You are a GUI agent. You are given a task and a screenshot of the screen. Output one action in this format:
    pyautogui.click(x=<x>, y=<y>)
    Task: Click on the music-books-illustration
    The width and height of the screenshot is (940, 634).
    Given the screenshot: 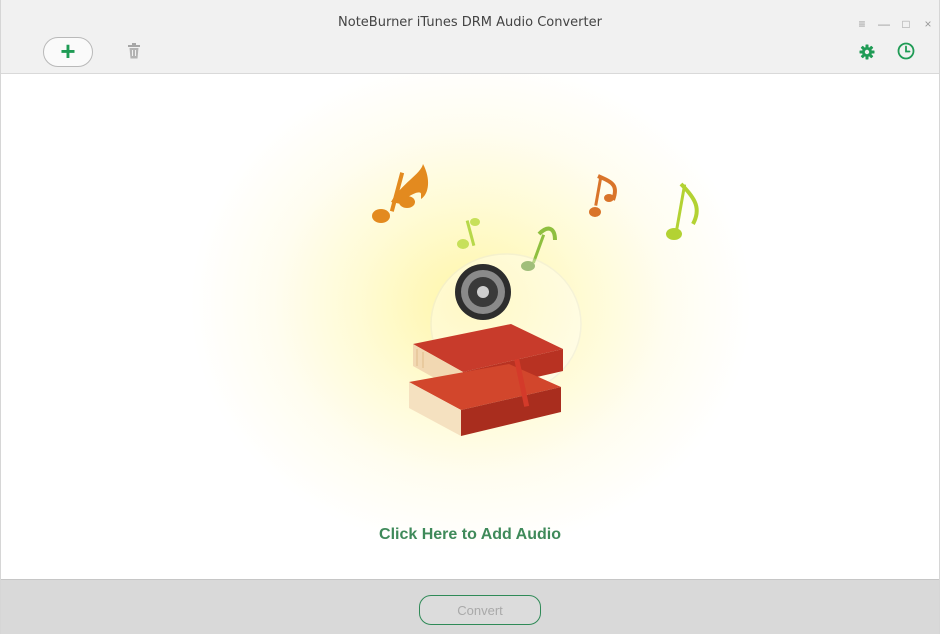 What is the action you would take?
    pyautogui.click(x=535, y=300)
    